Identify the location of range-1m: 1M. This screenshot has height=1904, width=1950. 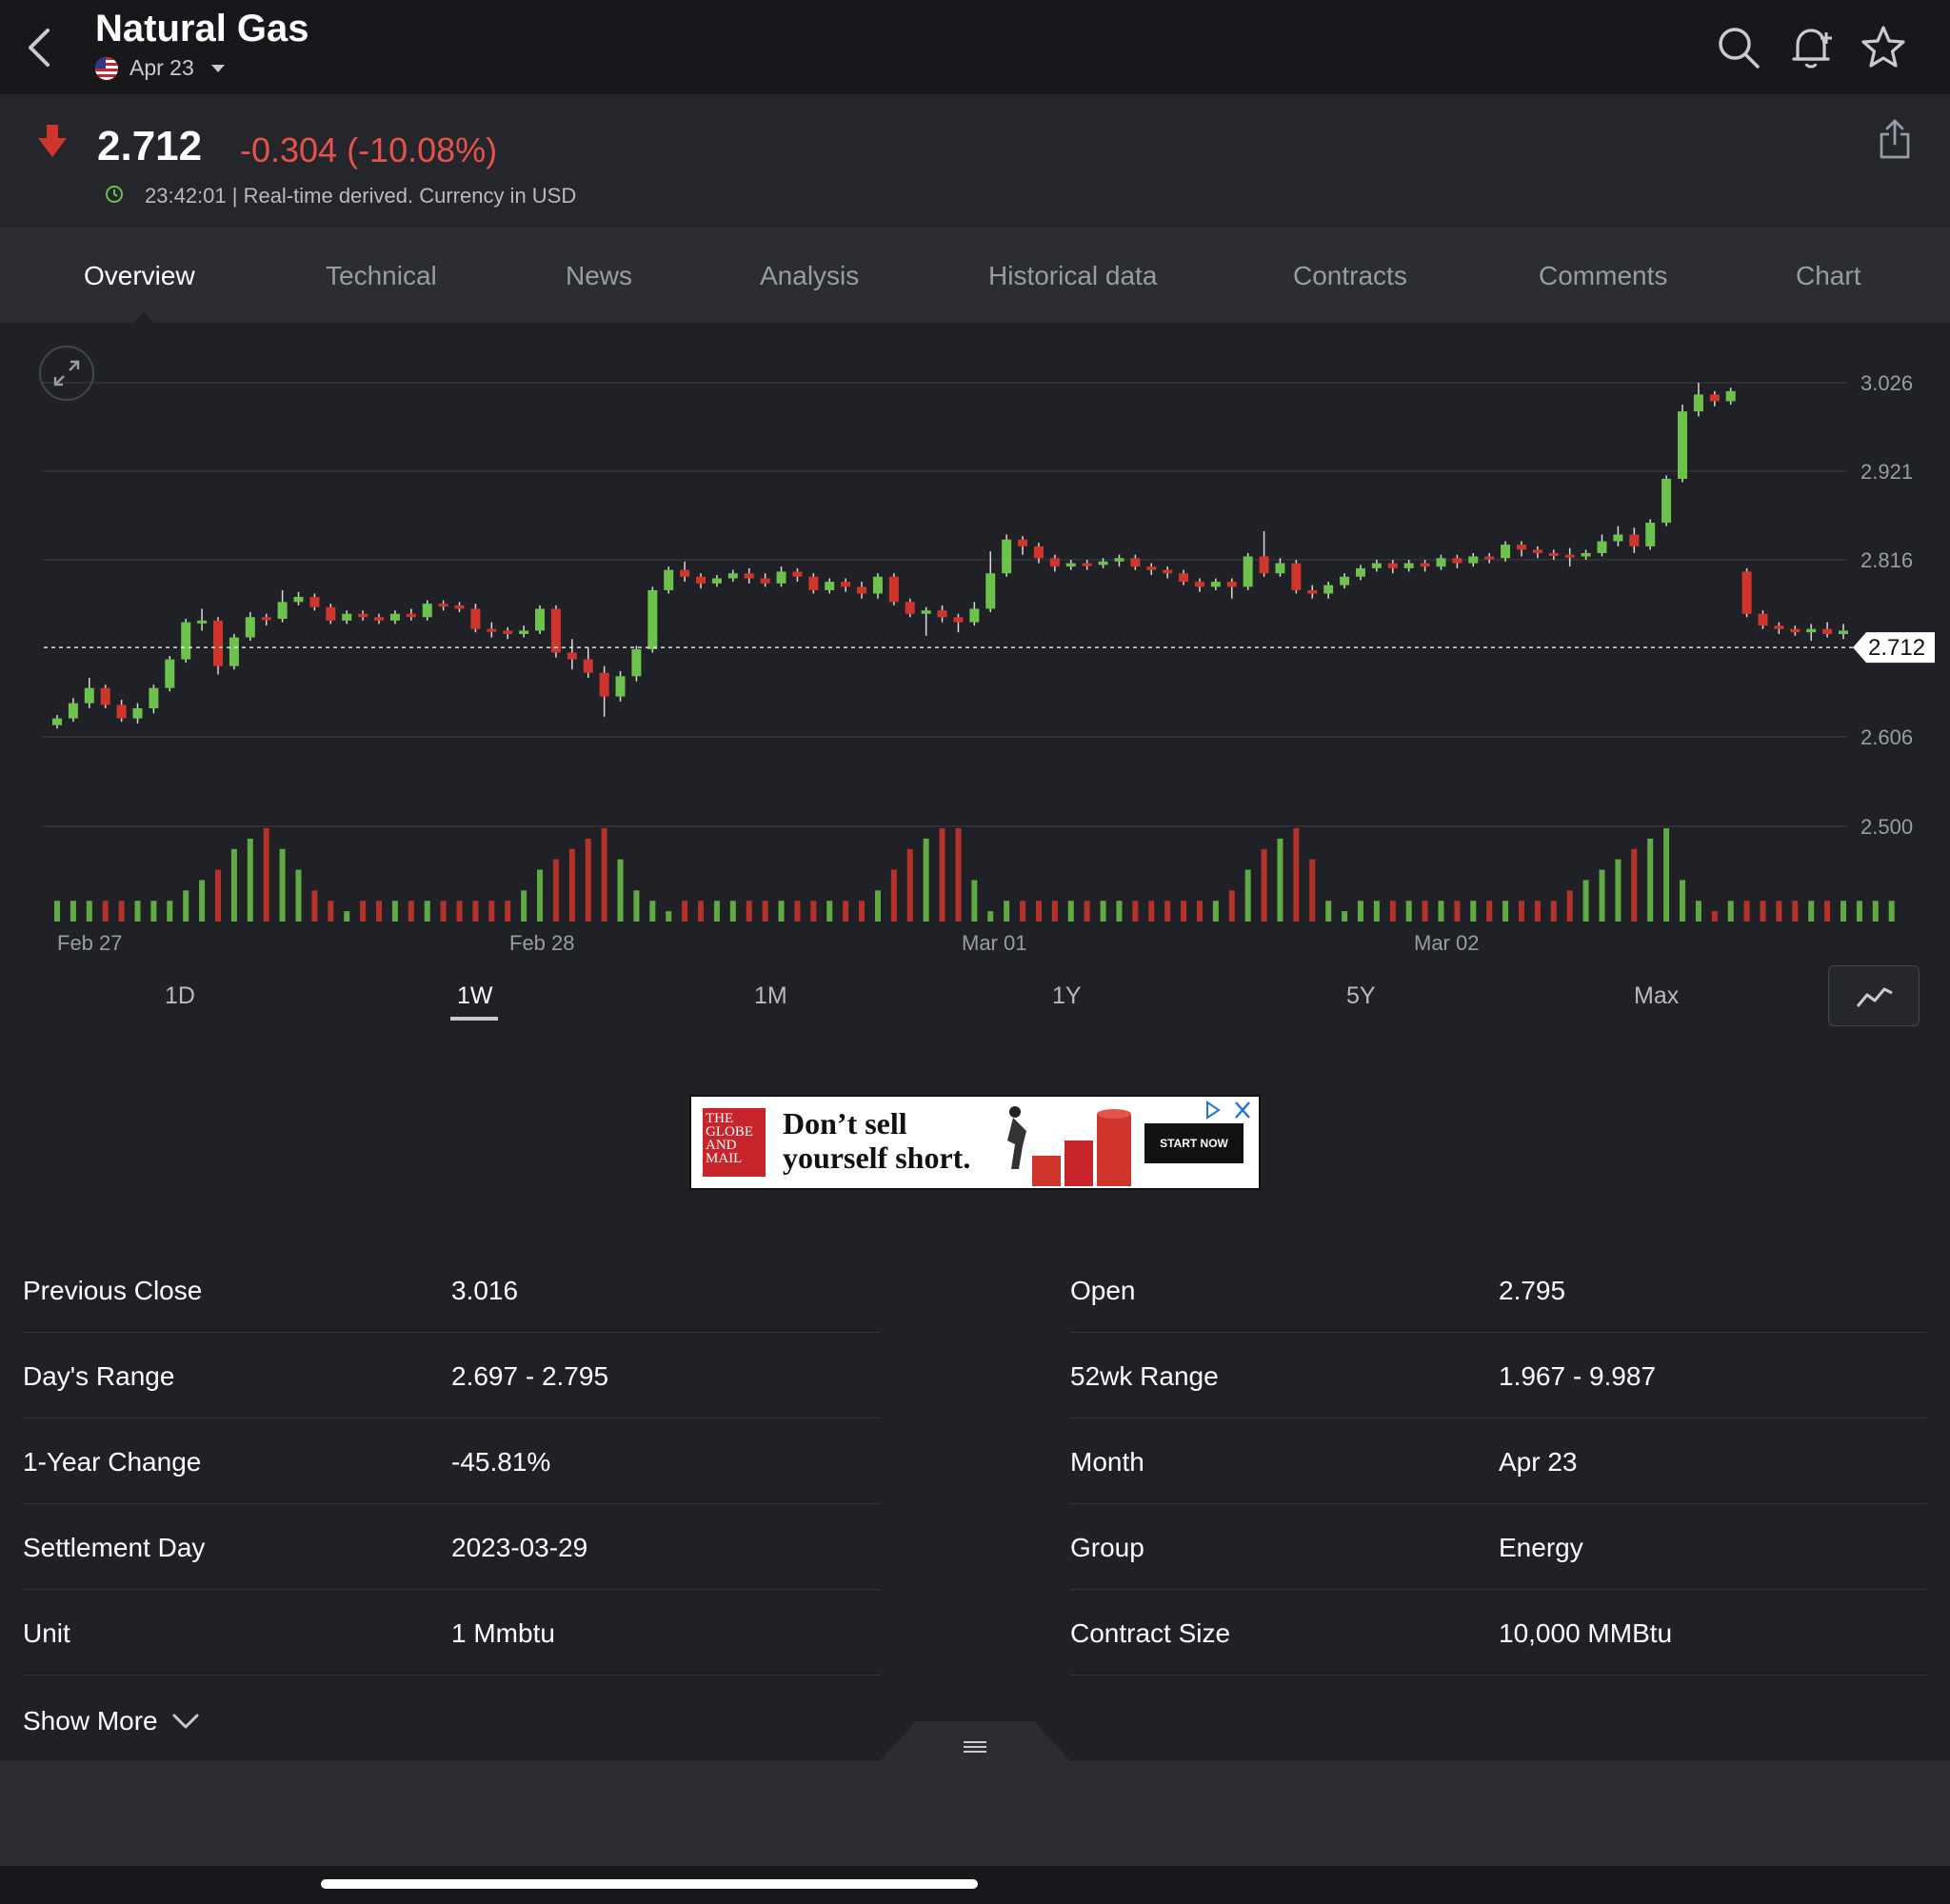
(770, 996).